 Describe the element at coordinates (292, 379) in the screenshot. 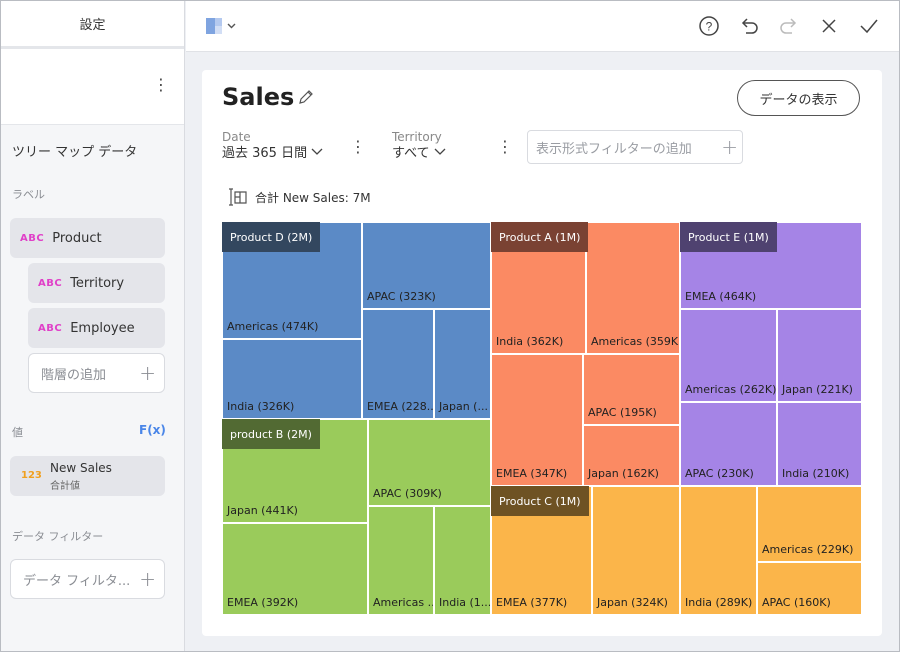

I see `treemap-cell: India (326K)` at that location.